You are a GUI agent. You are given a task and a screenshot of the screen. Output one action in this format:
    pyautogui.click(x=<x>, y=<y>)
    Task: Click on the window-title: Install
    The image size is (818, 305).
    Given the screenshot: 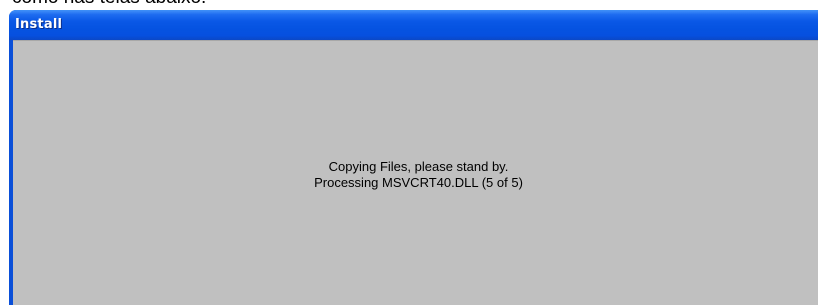 What is the action you would take?
    pyautogui.click(x=39, y=24)
    